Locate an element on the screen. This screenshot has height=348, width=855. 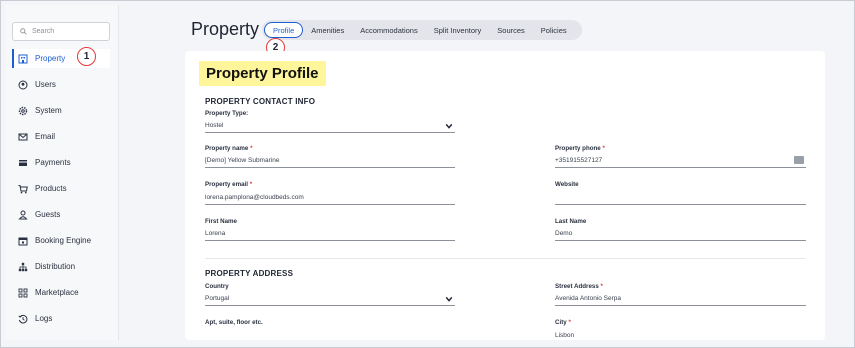
website-label: Website is located at coordinates (567, 184).